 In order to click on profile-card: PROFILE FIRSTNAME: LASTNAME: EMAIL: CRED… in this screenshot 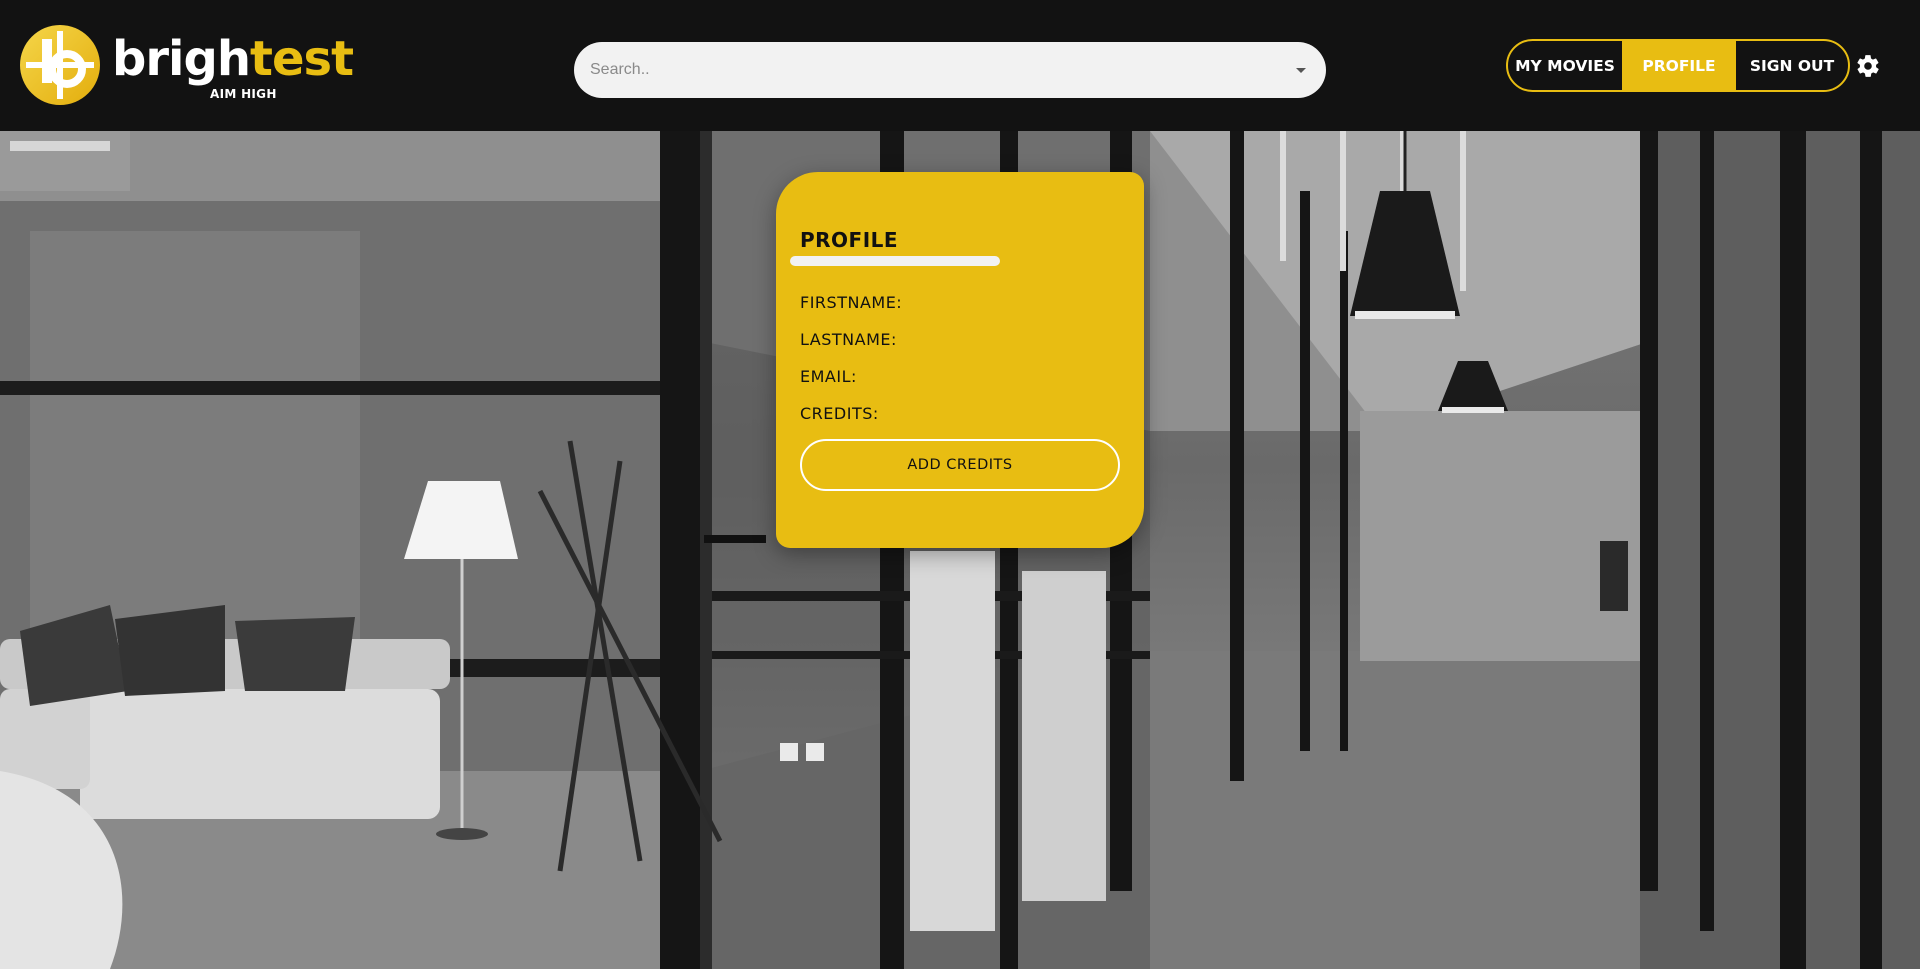, I will do `click(960, 360)`.